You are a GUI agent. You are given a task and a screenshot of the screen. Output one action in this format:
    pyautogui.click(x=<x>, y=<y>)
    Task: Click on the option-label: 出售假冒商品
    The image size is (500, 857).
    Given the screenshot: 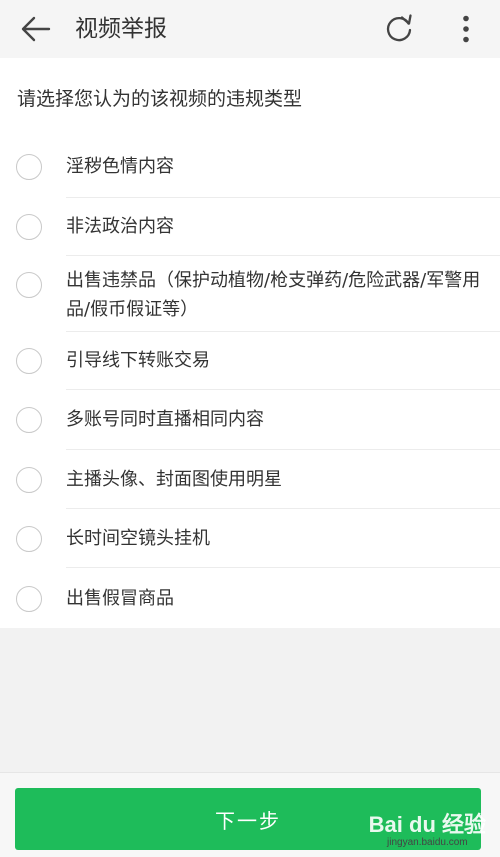 What is the action you would take?
    pyautogui.click(x=120, y=598)
    